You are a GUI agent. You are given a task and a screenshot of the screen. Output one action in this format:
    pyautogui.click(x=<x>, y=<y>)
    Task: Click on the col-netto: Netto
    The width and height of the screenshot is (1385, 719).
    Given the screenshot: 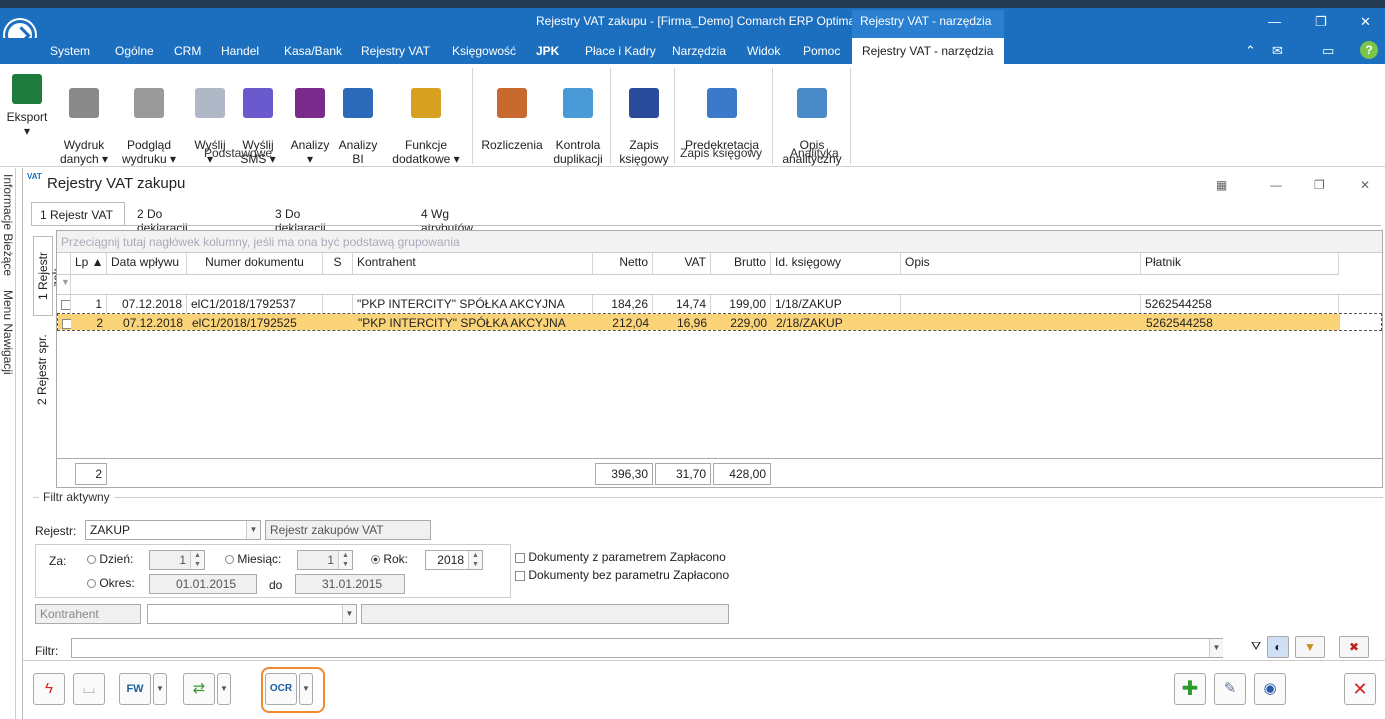 What is the action you would take?
    pyautogui.click(x=623, y=264)
    